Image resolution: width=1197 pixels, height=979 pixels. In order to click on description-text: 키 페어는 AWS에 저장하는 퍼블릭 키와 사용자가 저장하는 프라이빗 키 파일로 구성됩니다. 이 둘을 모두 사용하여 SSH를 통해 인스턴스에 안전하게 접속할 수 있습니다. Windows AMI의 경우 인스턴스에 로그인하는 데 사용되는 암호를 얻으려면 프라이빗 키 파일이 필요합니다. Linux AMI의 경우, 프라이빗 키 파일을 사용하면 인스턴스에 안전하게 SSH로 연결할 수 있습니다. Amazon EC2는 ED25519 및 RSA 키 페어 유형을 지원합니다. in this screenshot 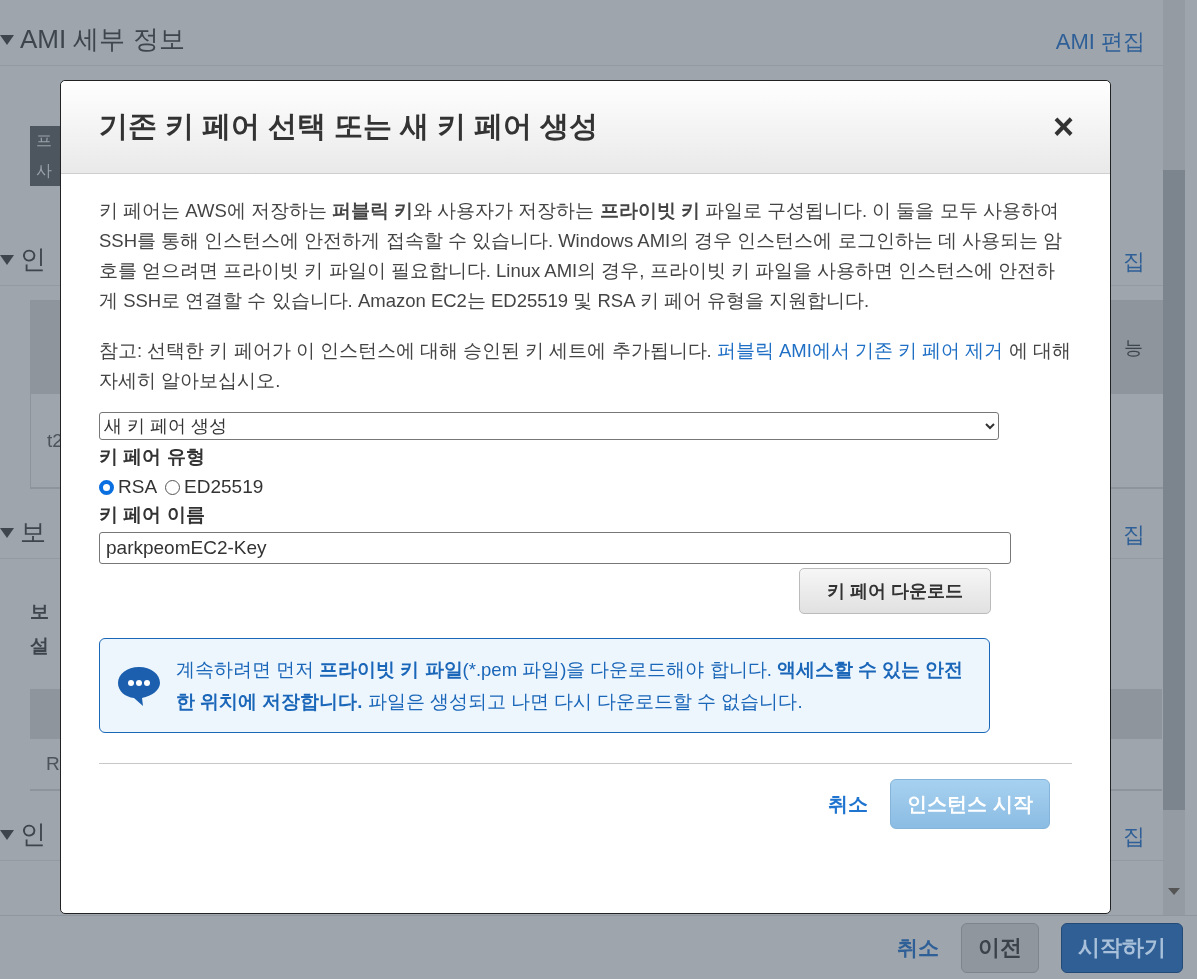, I will do `click(581, 256)`.